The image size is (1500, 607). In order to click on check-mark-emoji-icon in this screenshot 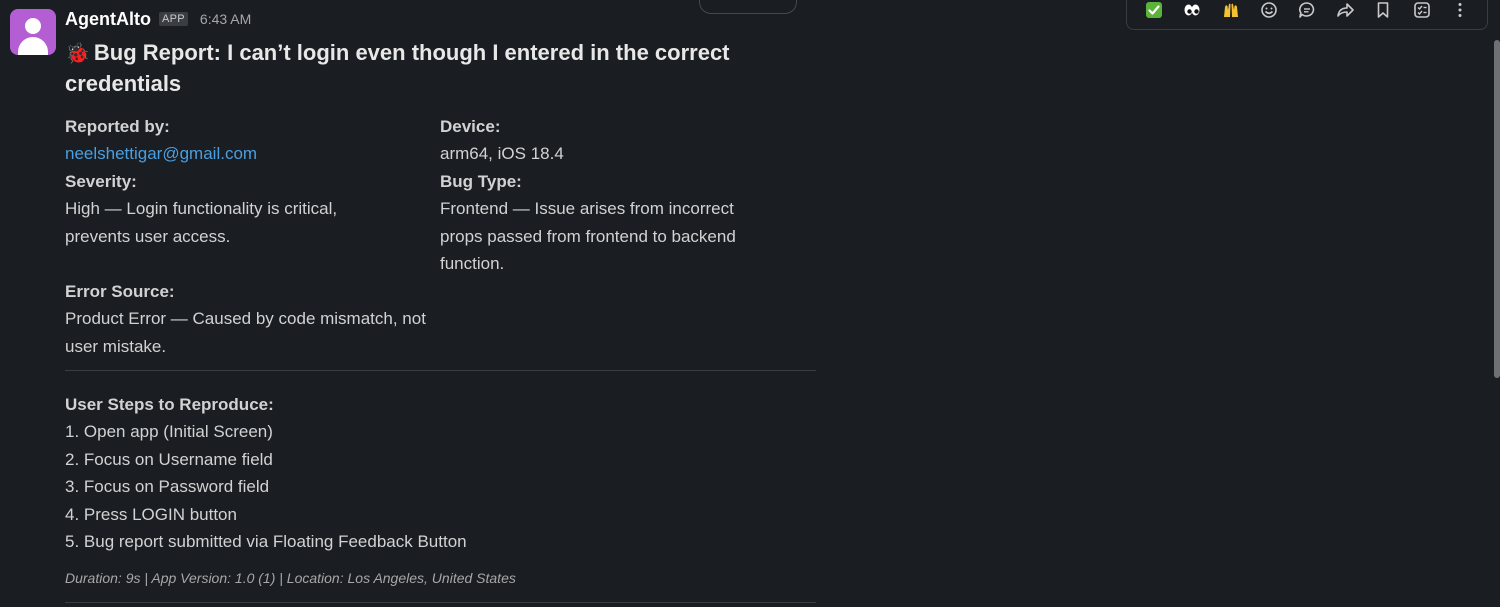, I will do `click(1154, 10)`.